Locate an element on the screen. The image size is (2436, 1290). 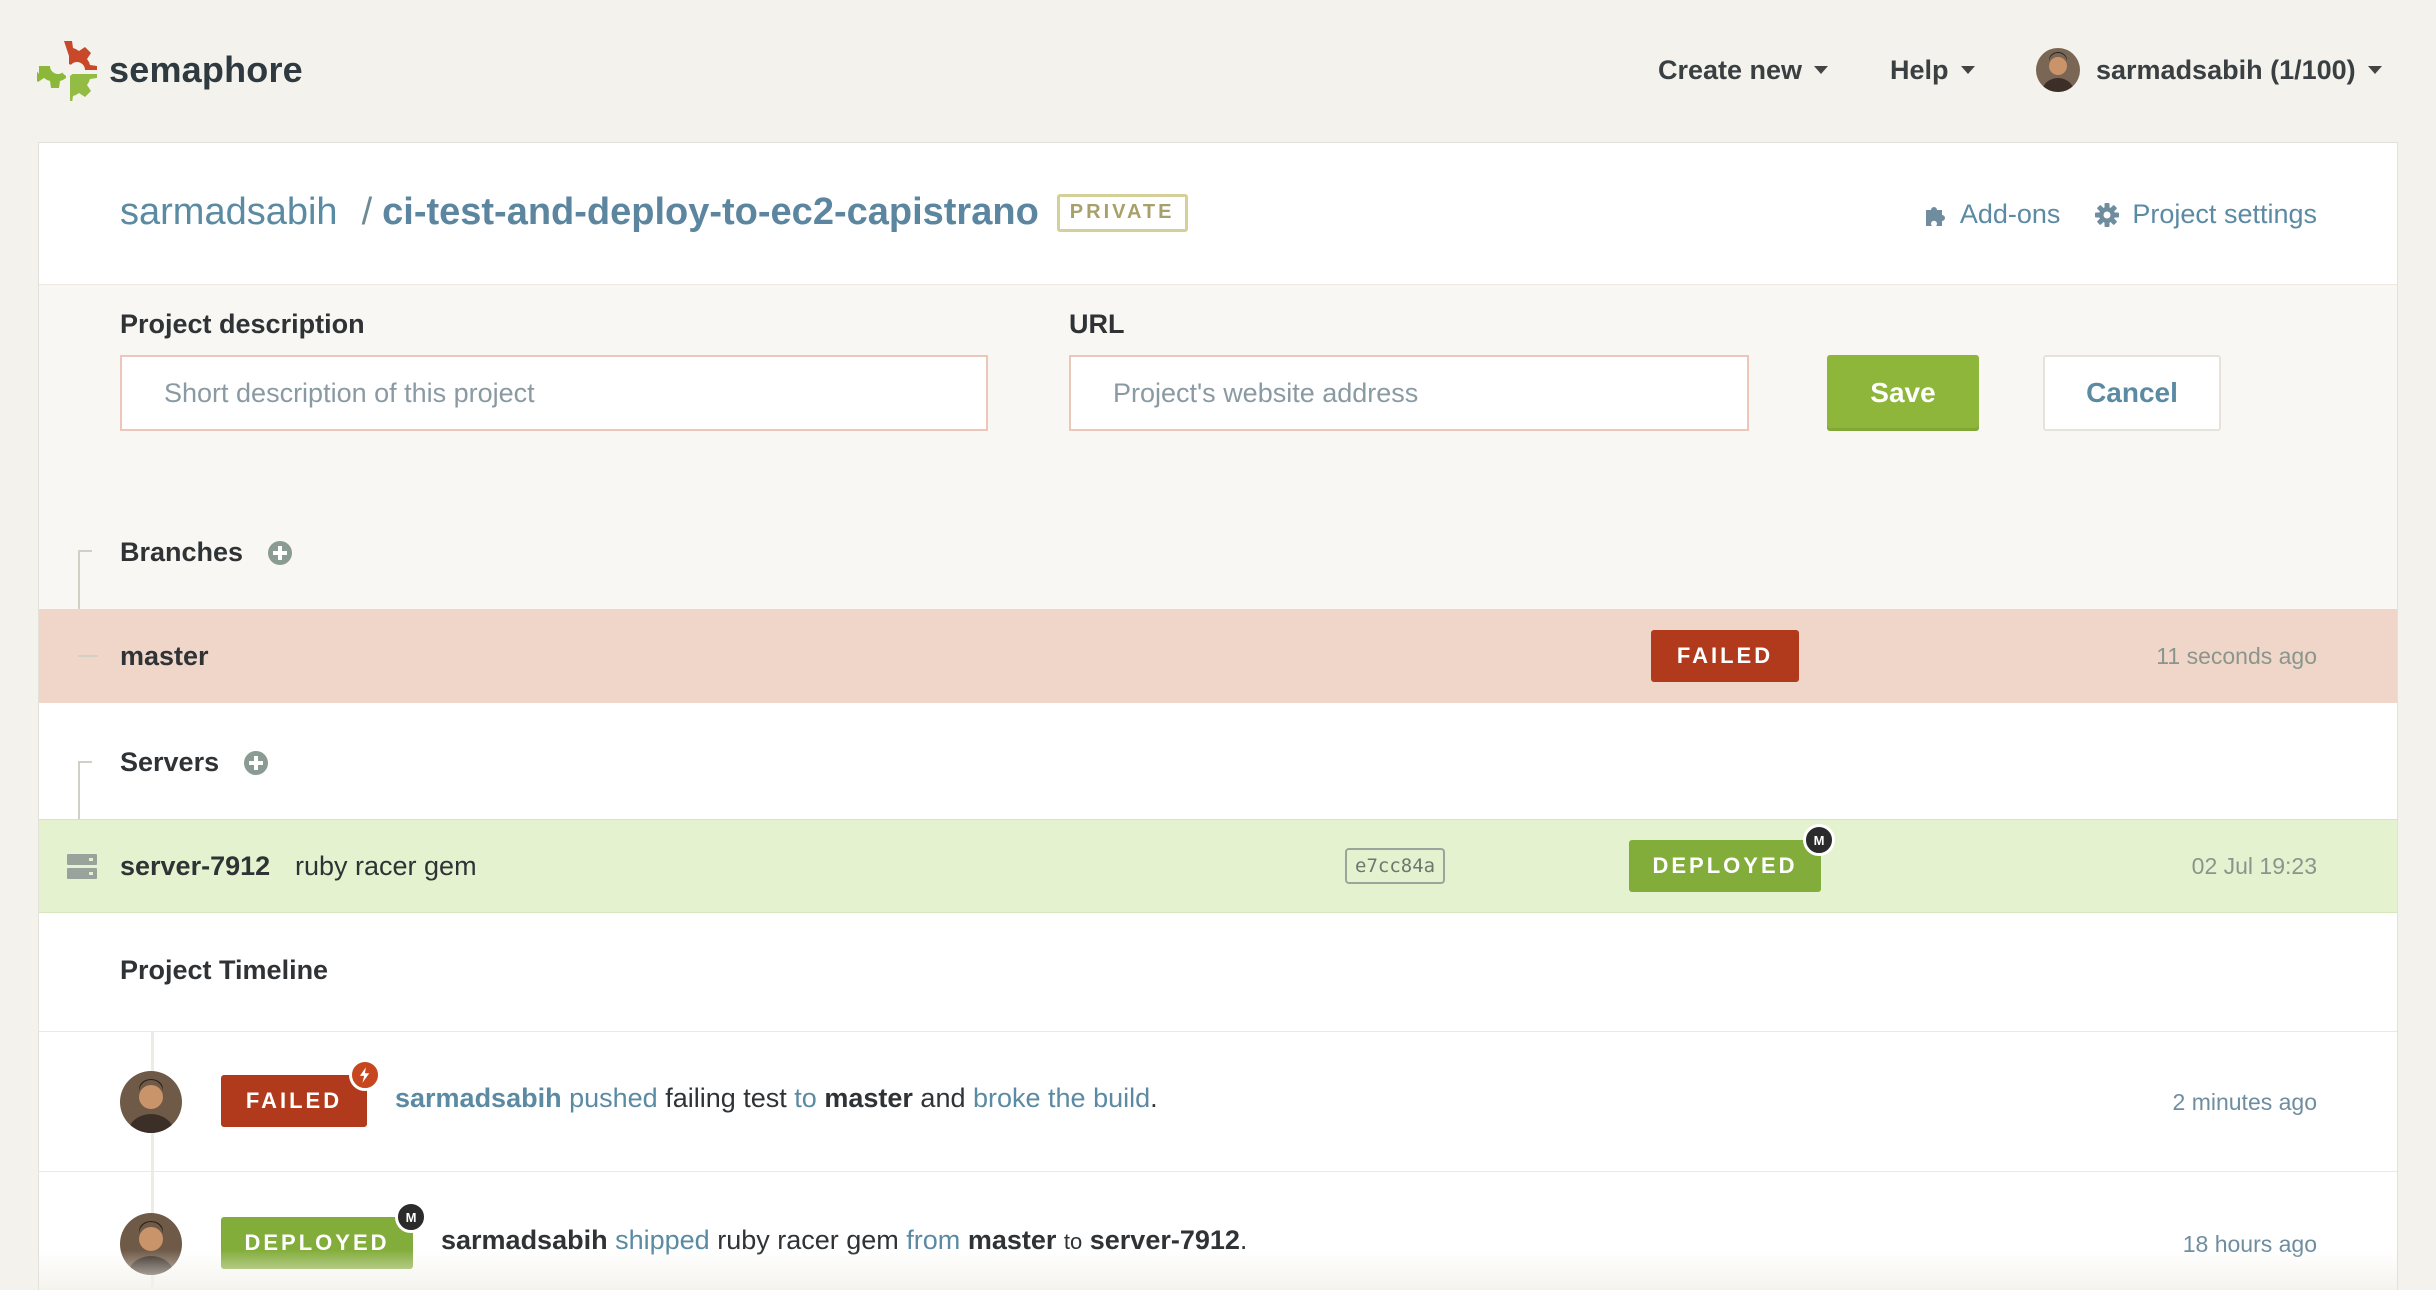
puzzle-icon is located at coordinates (1935, 216).